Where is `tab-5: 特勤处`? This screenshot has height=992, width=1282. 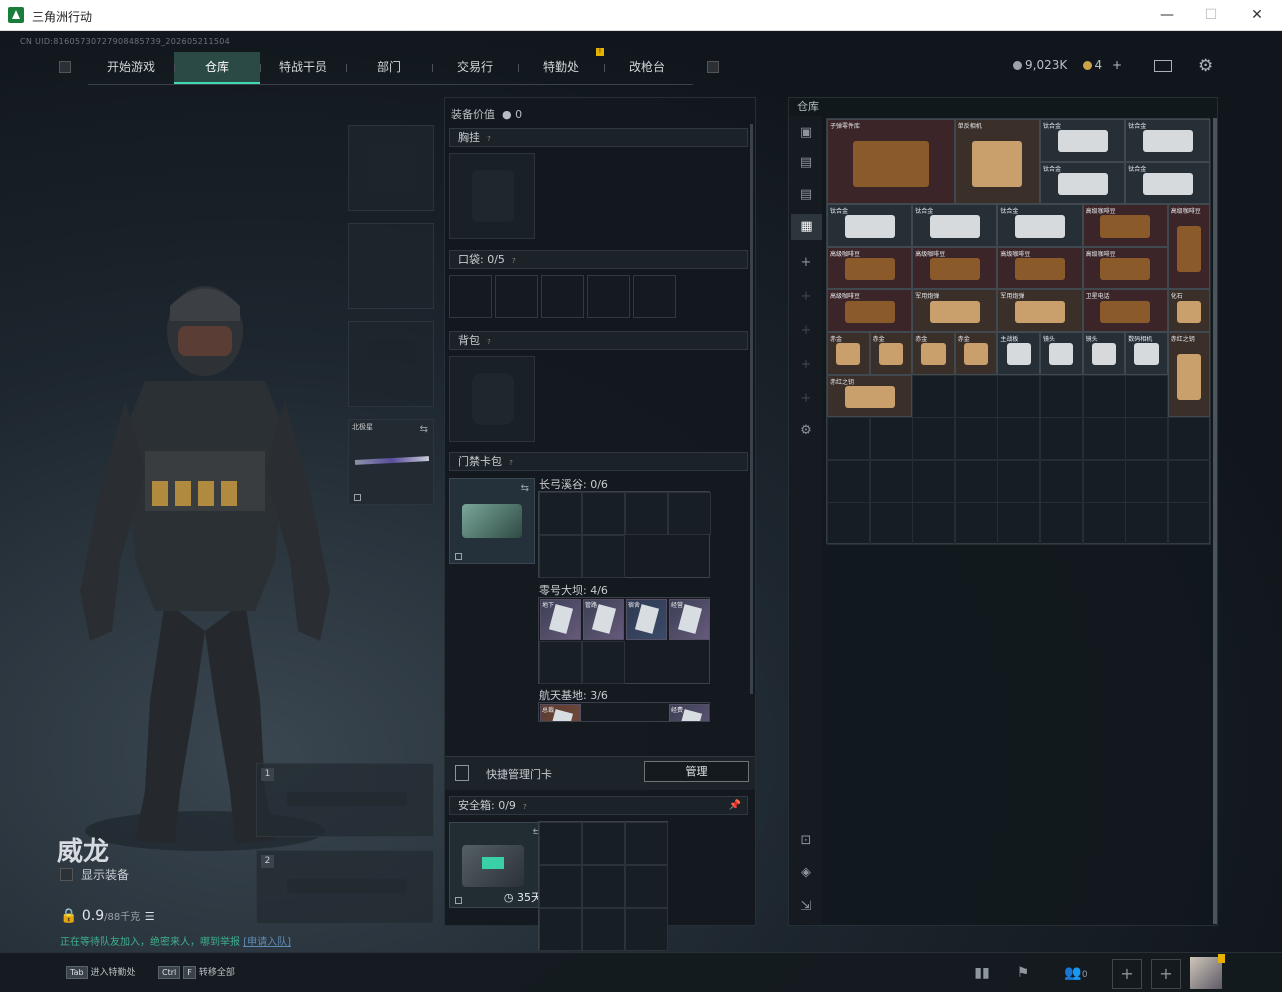
tab-5: 特勤处 is located at coordinates (561, 68).